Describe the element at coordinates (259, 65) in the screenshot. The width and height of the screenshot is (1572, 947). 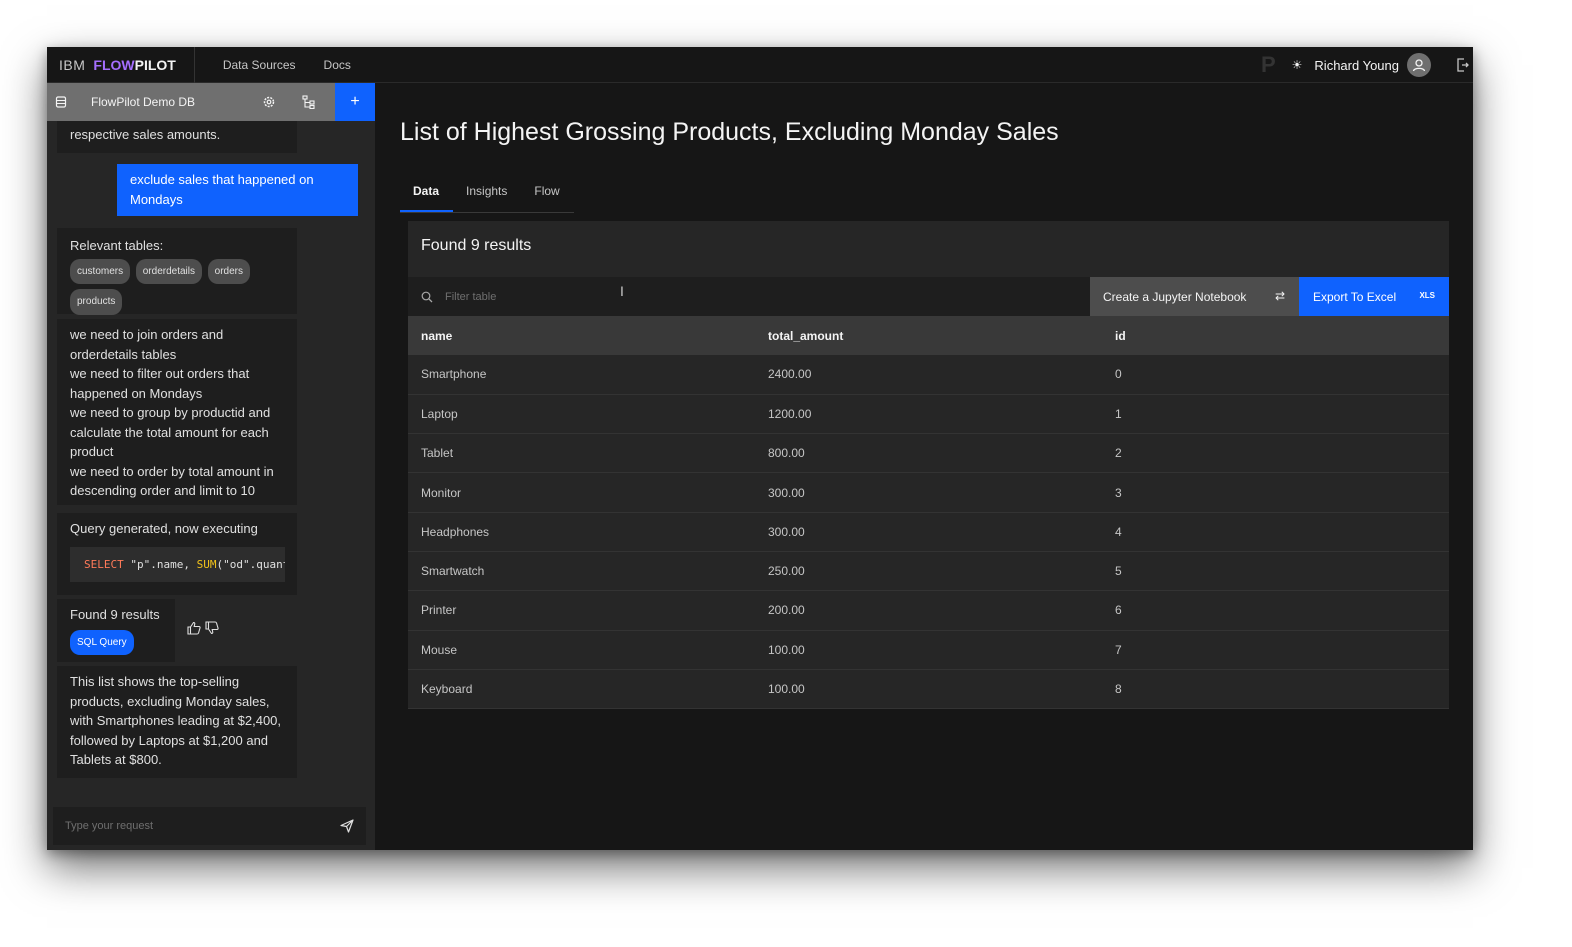
I see `nav-data-sources: Data Sources` at that location.